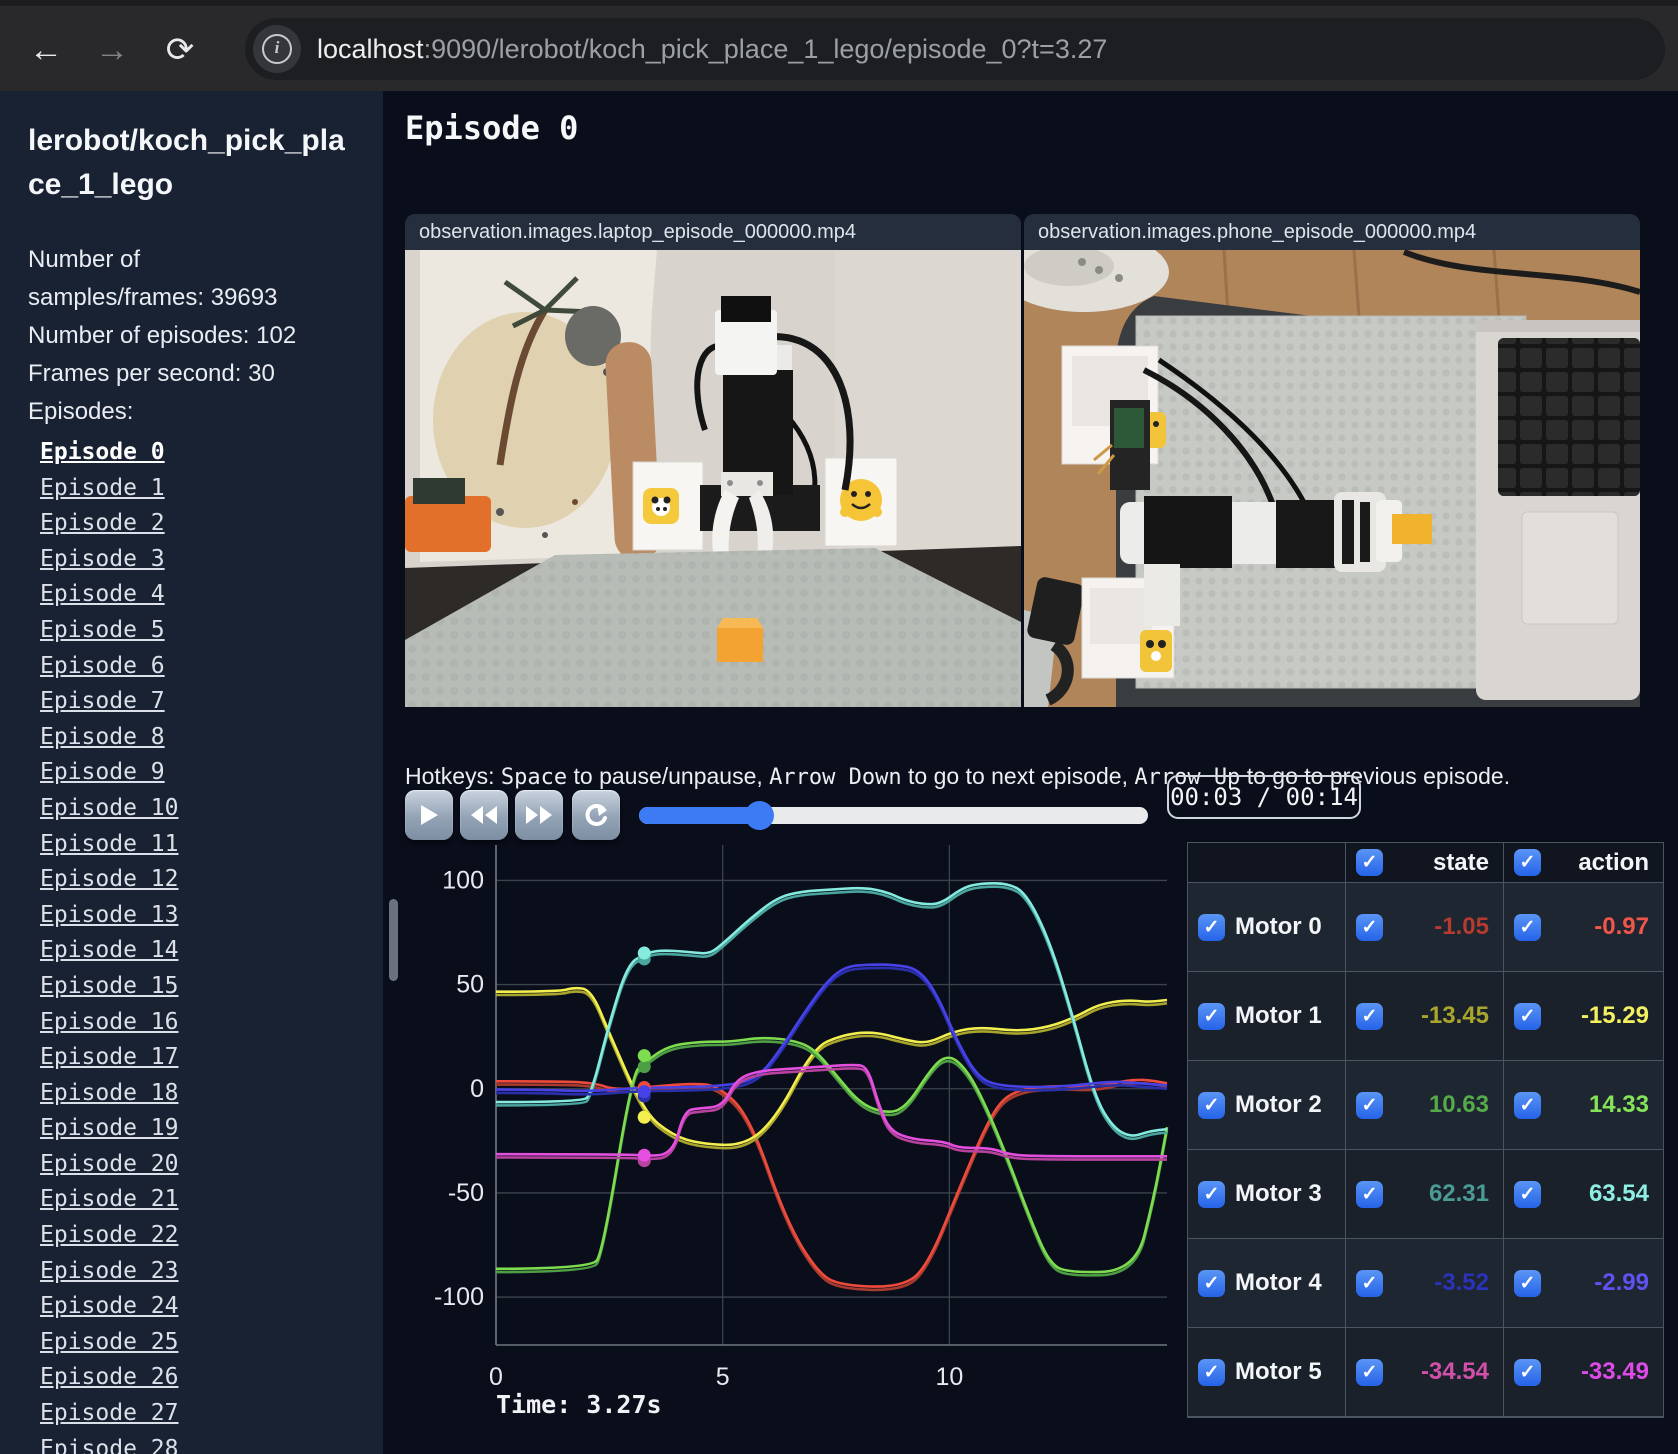  I want to click on chart-time-label: Time: 3.27s, so click(579, 1404).